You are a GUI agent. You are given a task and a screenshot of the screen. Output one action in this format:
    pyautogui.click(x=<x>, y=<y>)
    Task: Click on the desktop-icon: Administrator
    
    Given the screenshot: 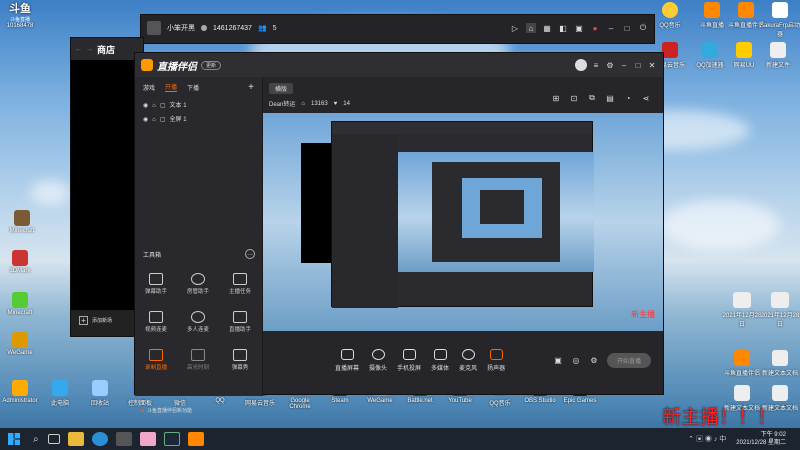 What is the action you would take?
    pyautogui.click(x=20, y=393)
    